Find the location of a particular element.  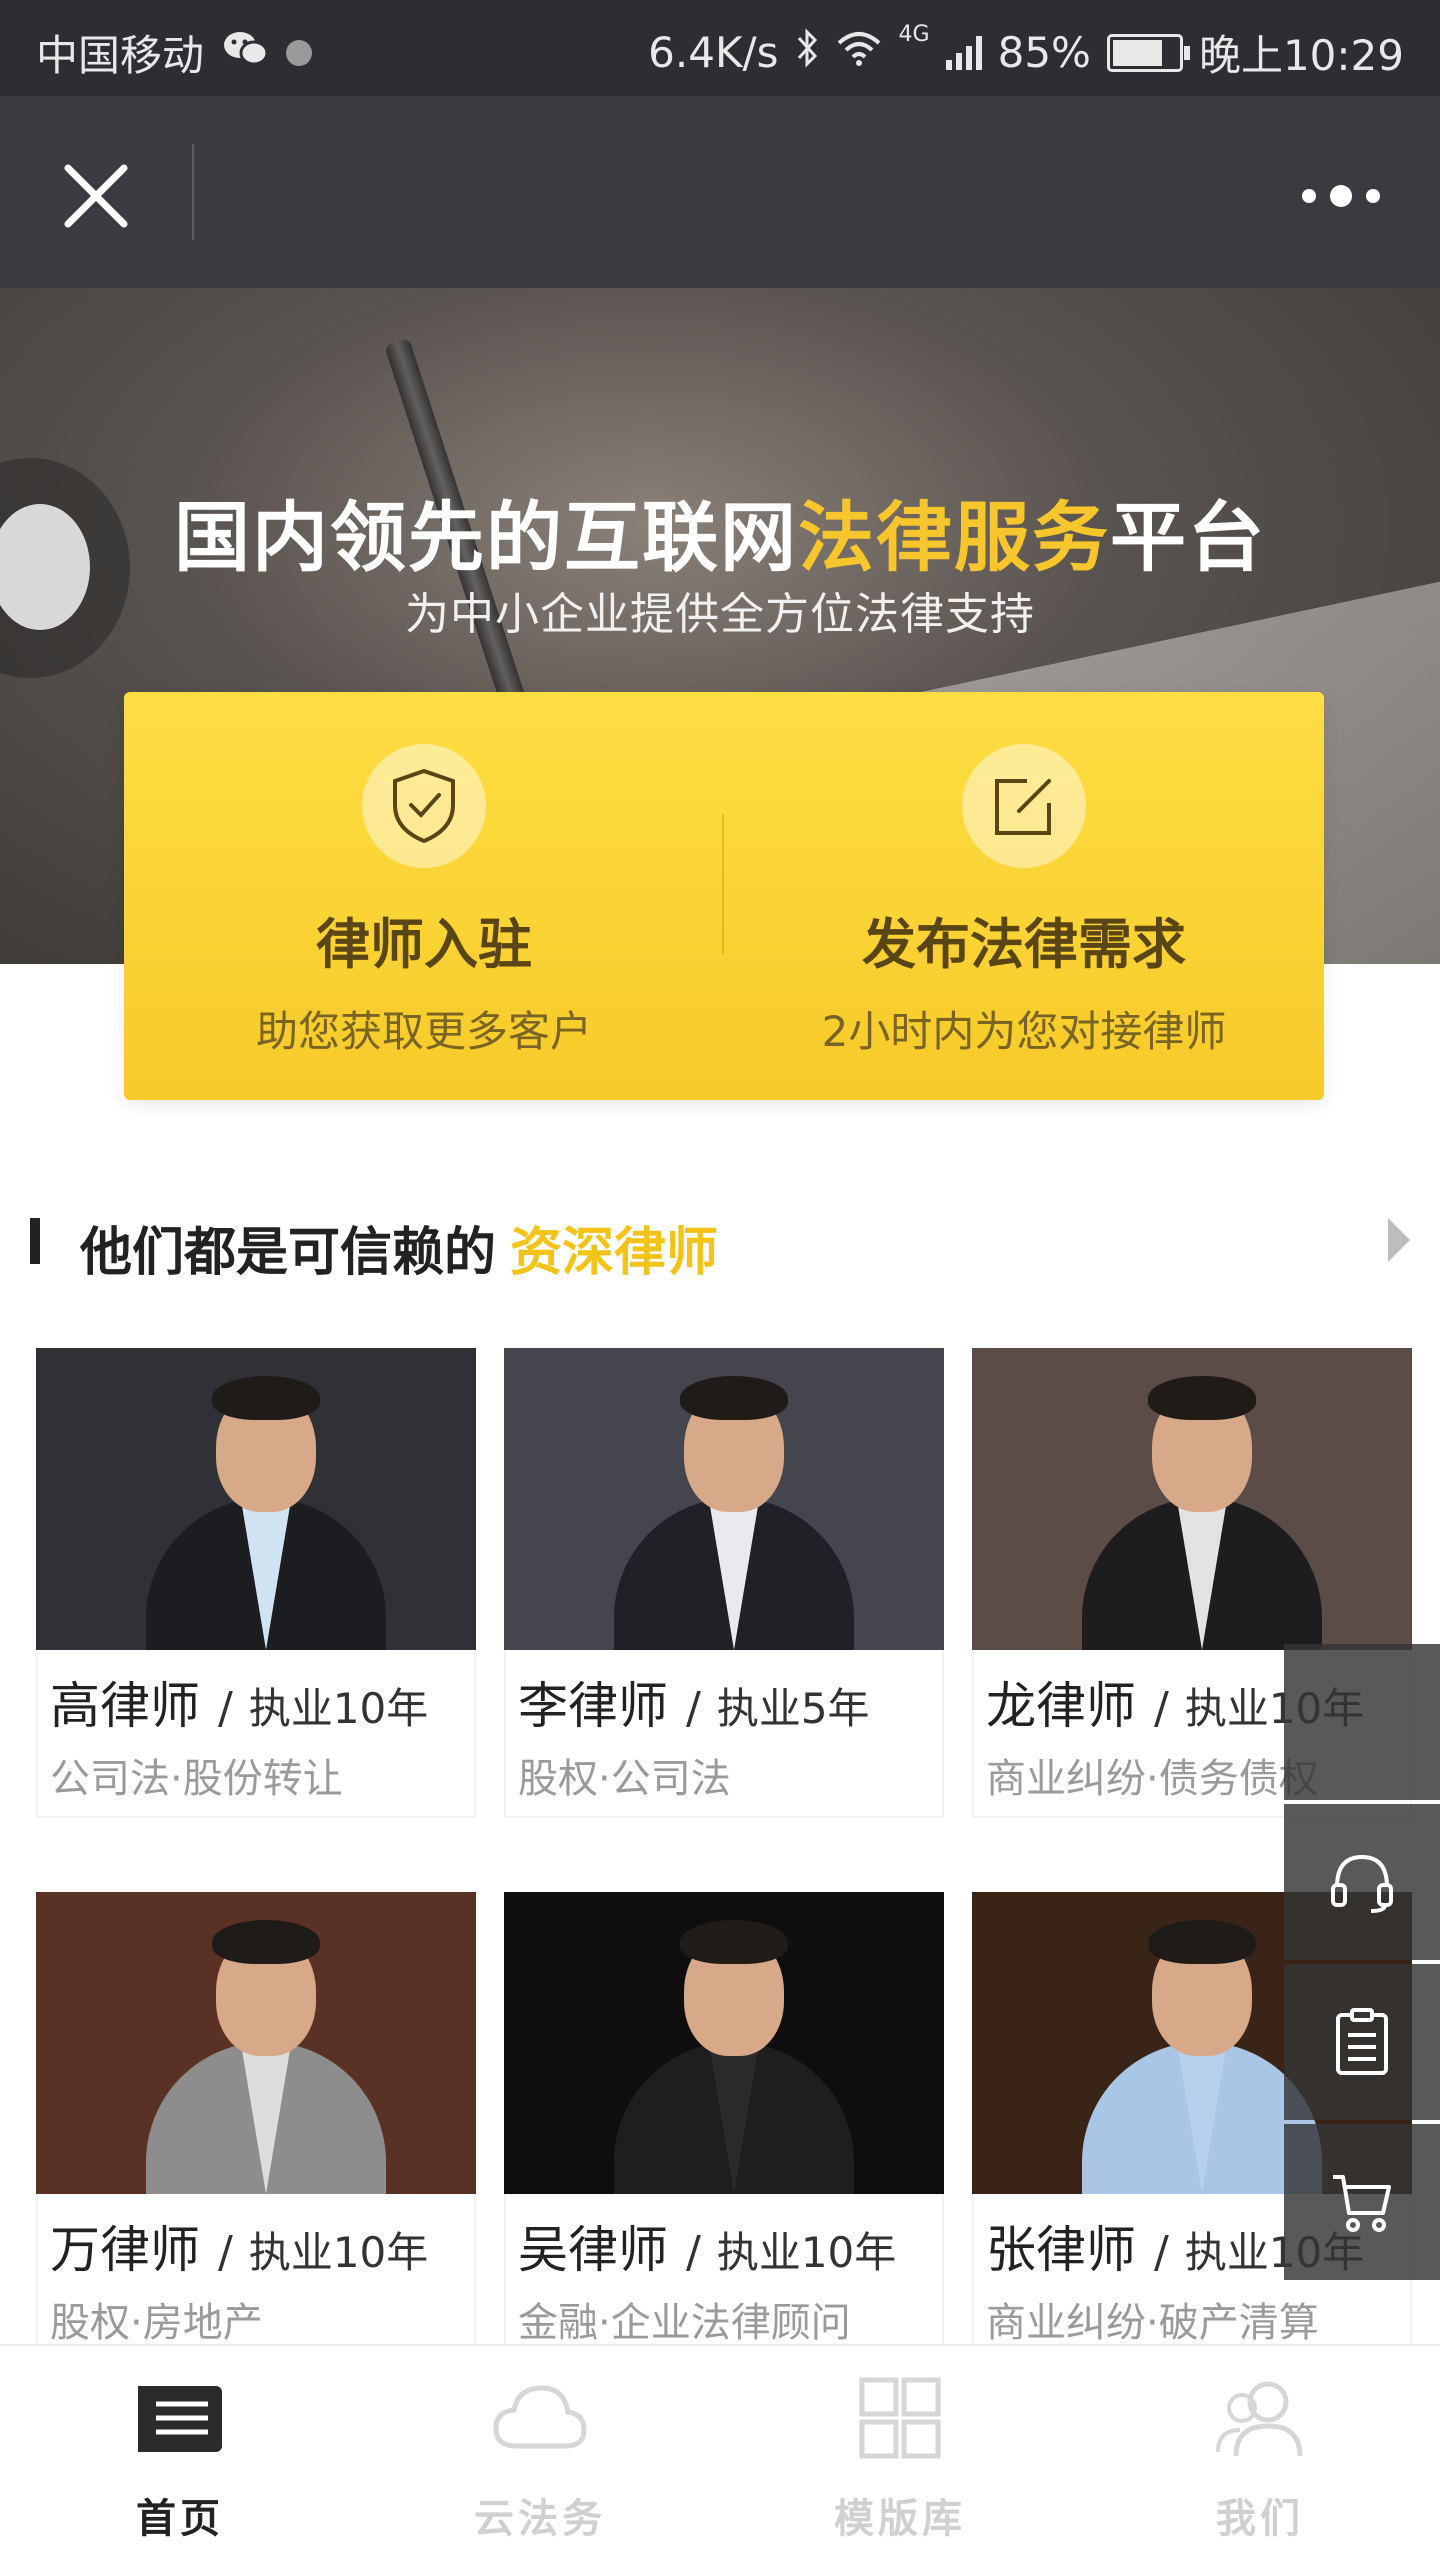

lawyer-specialties: 股权·房地产 is located at coordinates (156, 2323).